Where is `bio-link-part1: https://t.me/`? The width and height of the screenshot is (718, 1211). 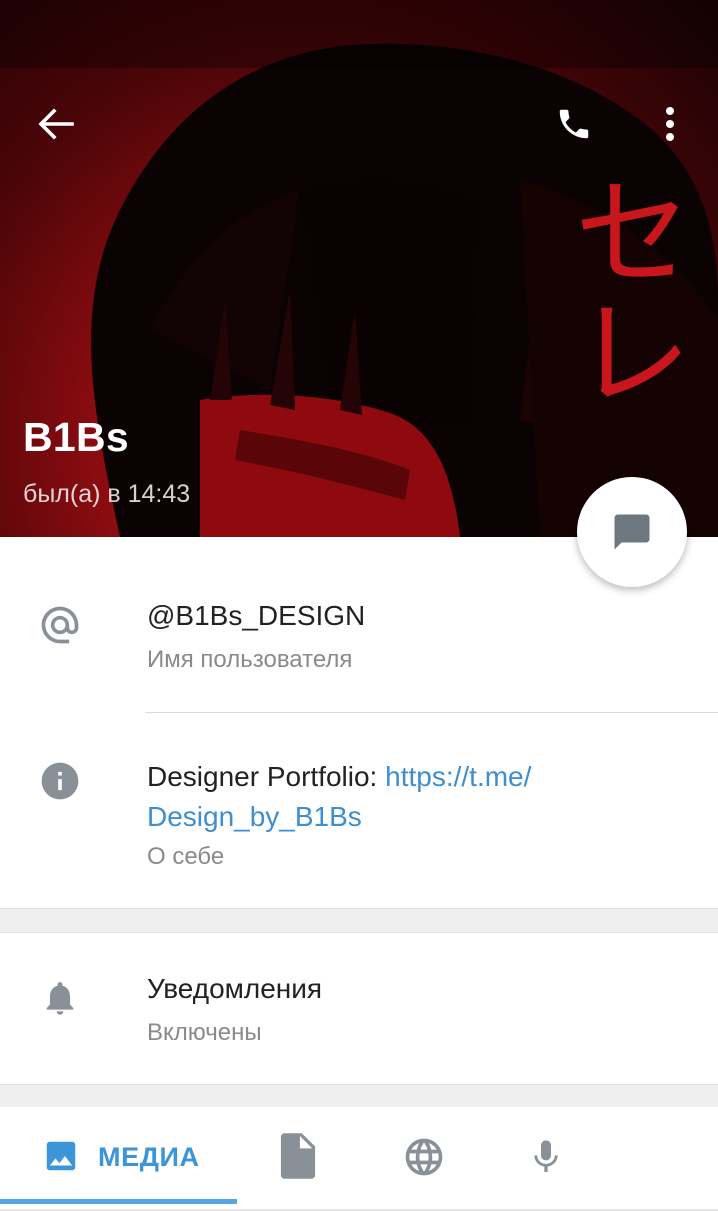
bio-link-part1: https://t.me/ is located at coordinates (458, 776).